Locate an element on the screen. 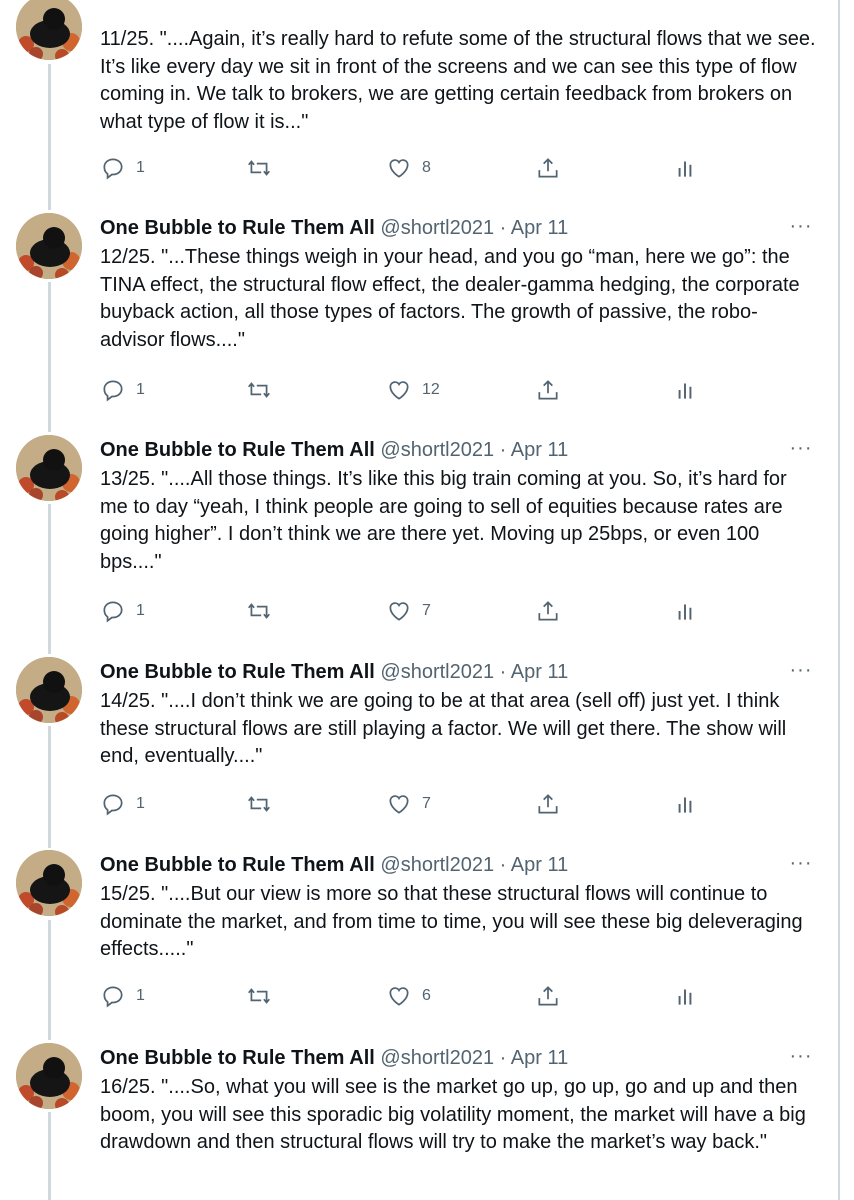 This screenshot has height=1200, width=854. like-button: 6 is located at coordinates (408, 996).